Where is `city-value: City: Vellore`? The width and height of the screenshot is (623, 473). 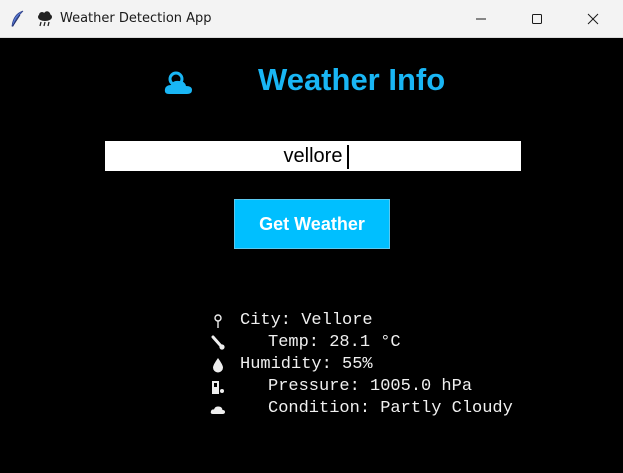 city-value: City: Vellore is located at coordinates (306, 320).